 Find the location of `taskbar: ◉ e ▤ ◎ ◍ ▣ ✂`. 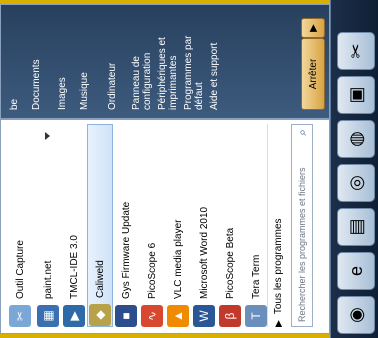

taskbar: ◉ e ▤ ◎ ◍ ▣ ✂ is located at coordinates (354, 169).